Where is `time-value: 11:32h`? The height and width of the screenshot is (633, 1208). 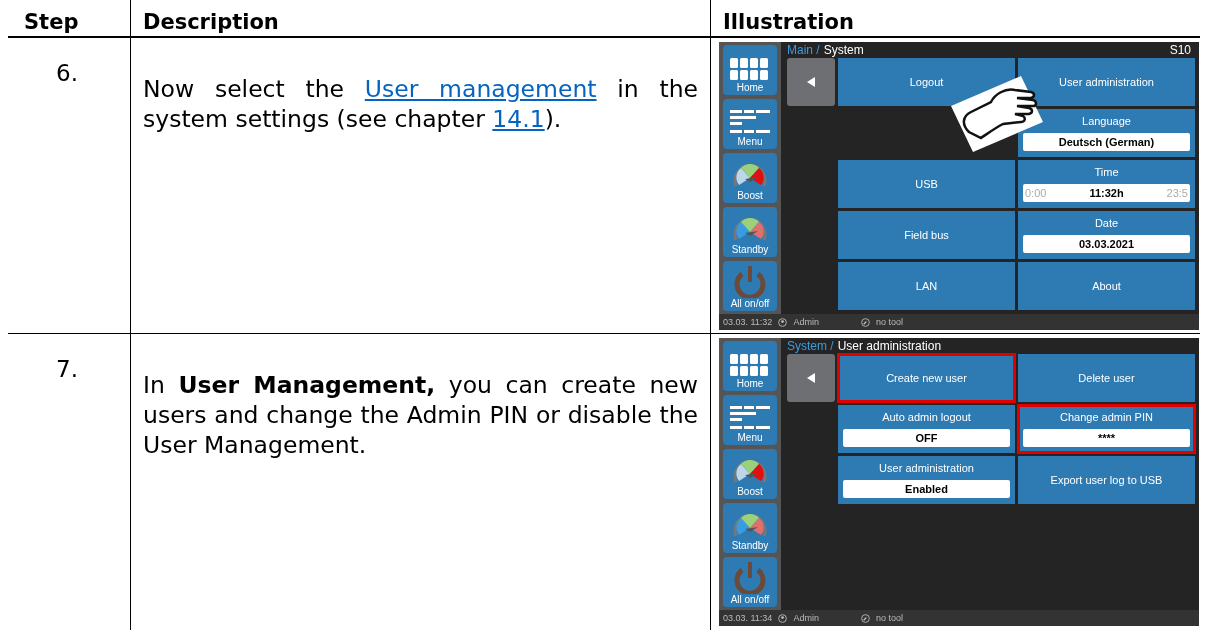
time-value: 11:32h is located at coordinates (1106, 193).